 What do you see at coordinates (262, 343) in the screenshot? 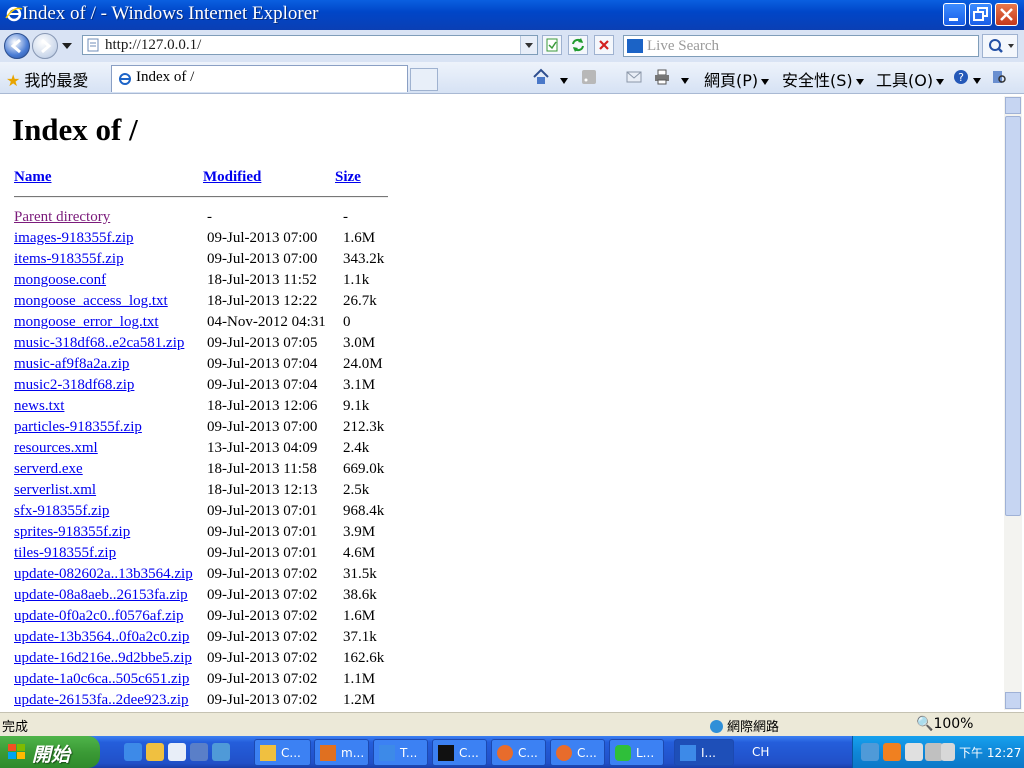
I see `modified-cell: 09-Jul-2013 07:05` at bounding box center [262, 343].